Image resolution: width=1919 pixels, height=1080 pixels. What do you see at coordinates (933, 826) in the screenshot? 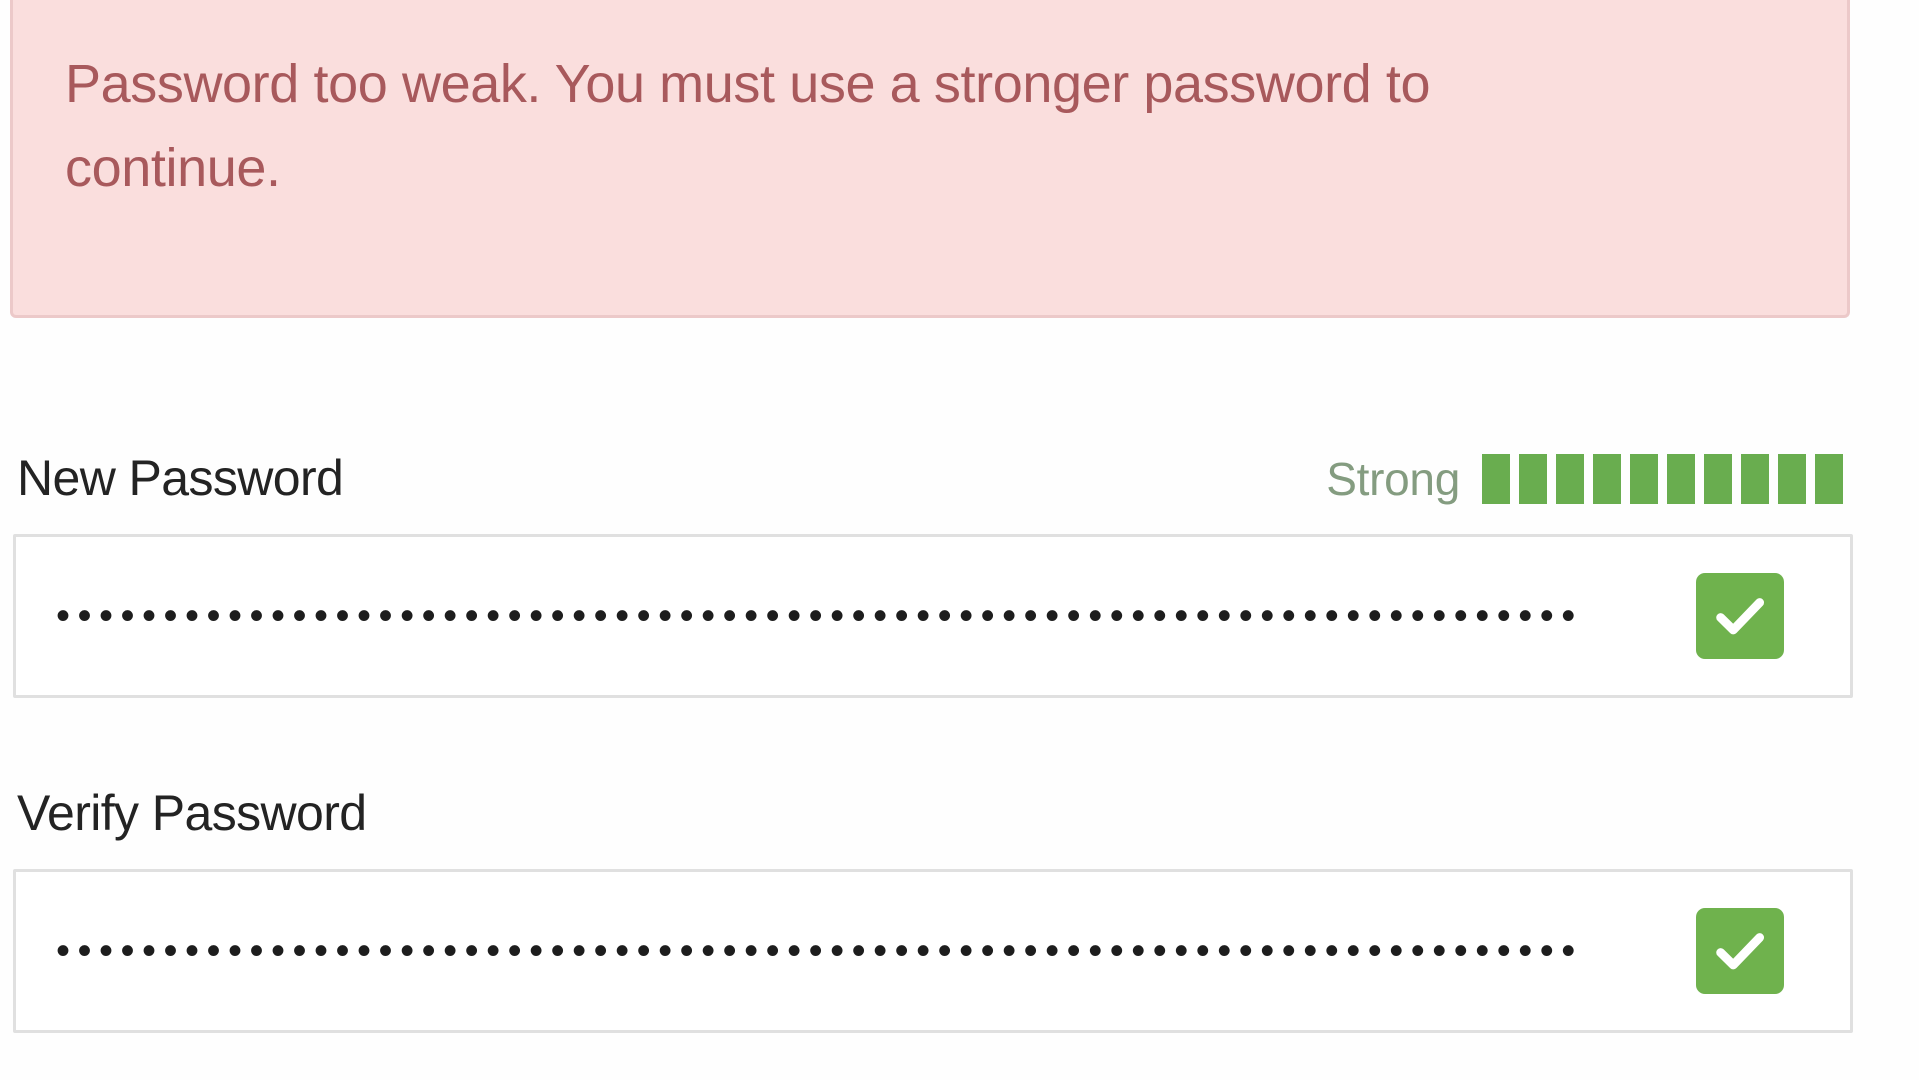
I see `verify-password-label-row: Verify Password` at bounding box center [933, 826].